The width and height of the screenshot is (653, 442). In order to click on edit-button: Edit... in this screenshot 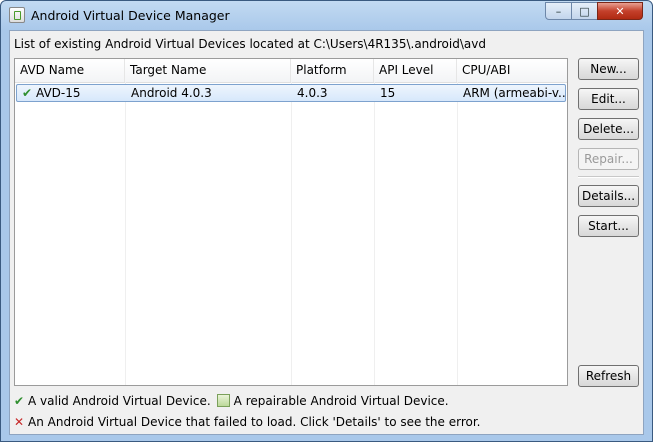, I will do `click(608, 99)`.